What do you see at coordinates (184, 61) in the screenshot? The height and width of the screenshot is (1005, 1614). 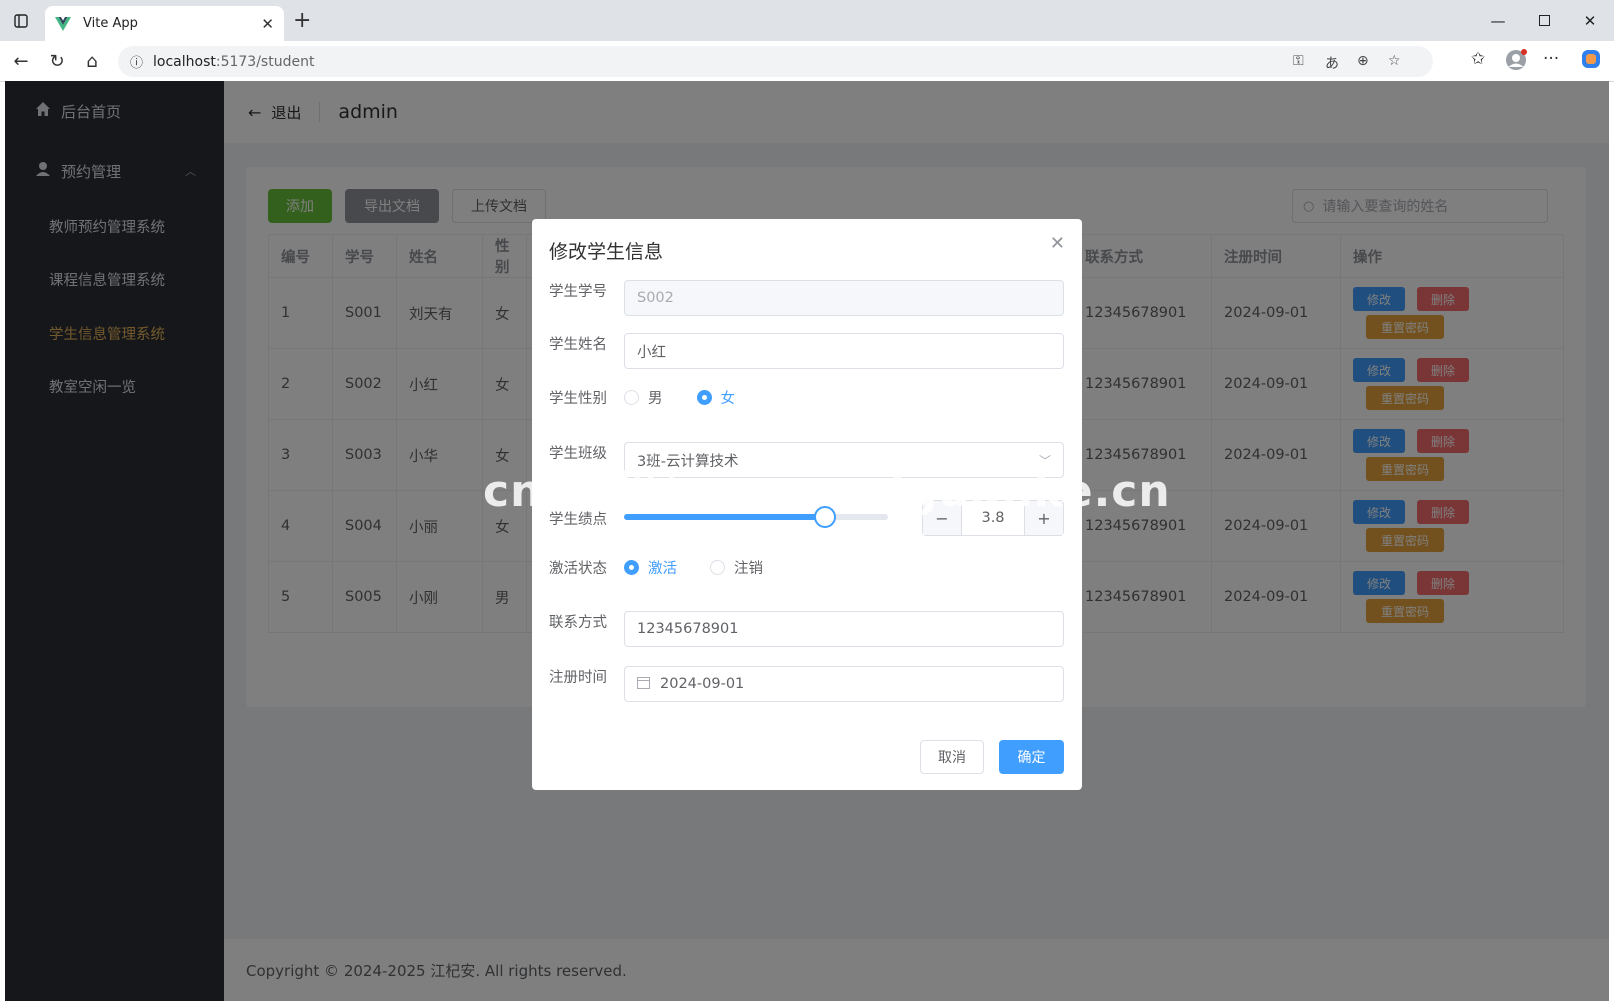 I see `url-host: localhost` at bounding box center [184, 61].